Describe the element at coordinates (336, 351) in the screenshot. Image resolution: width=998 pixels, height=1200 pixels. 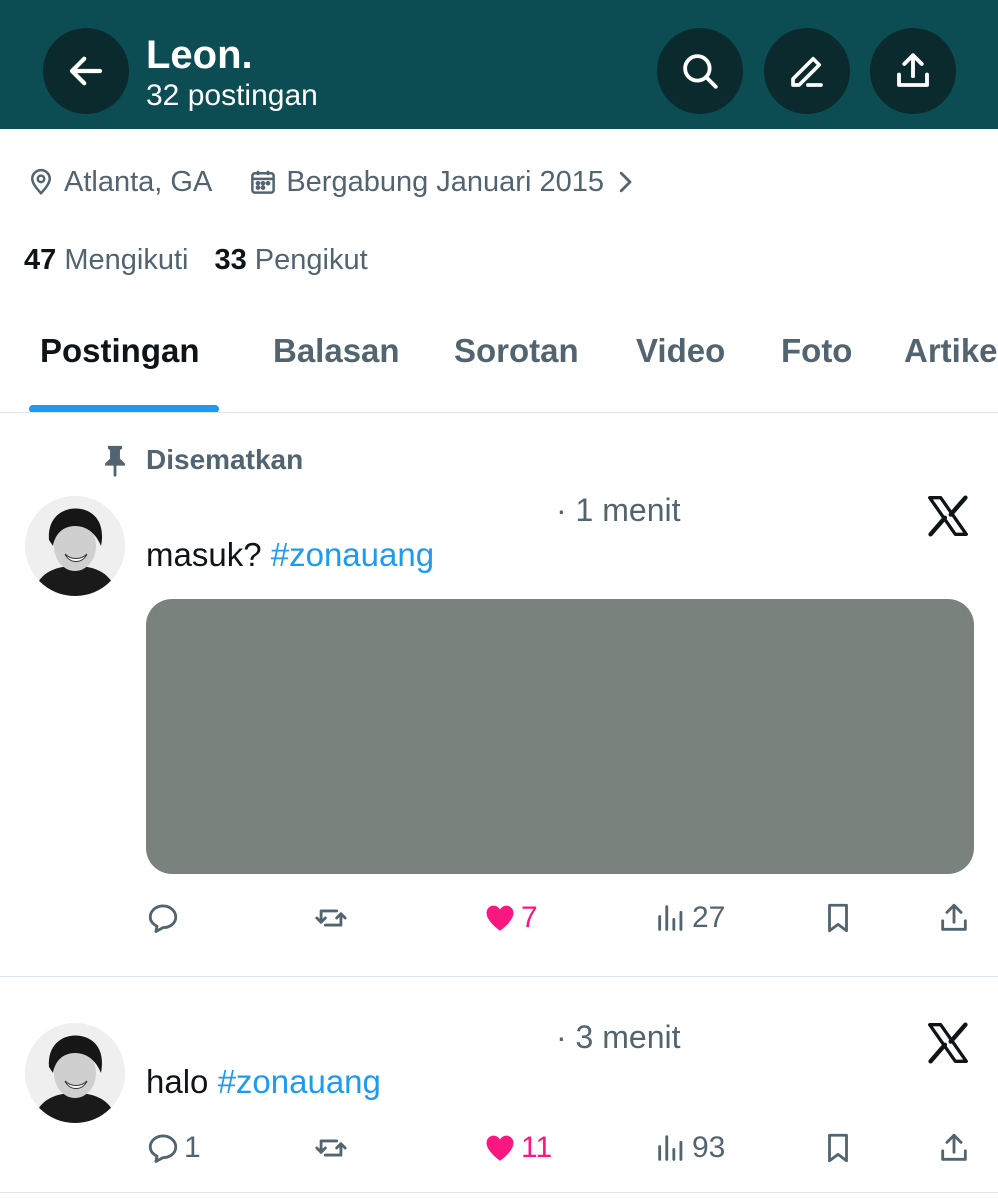
I see `tab-replies: Balasan` at that location.